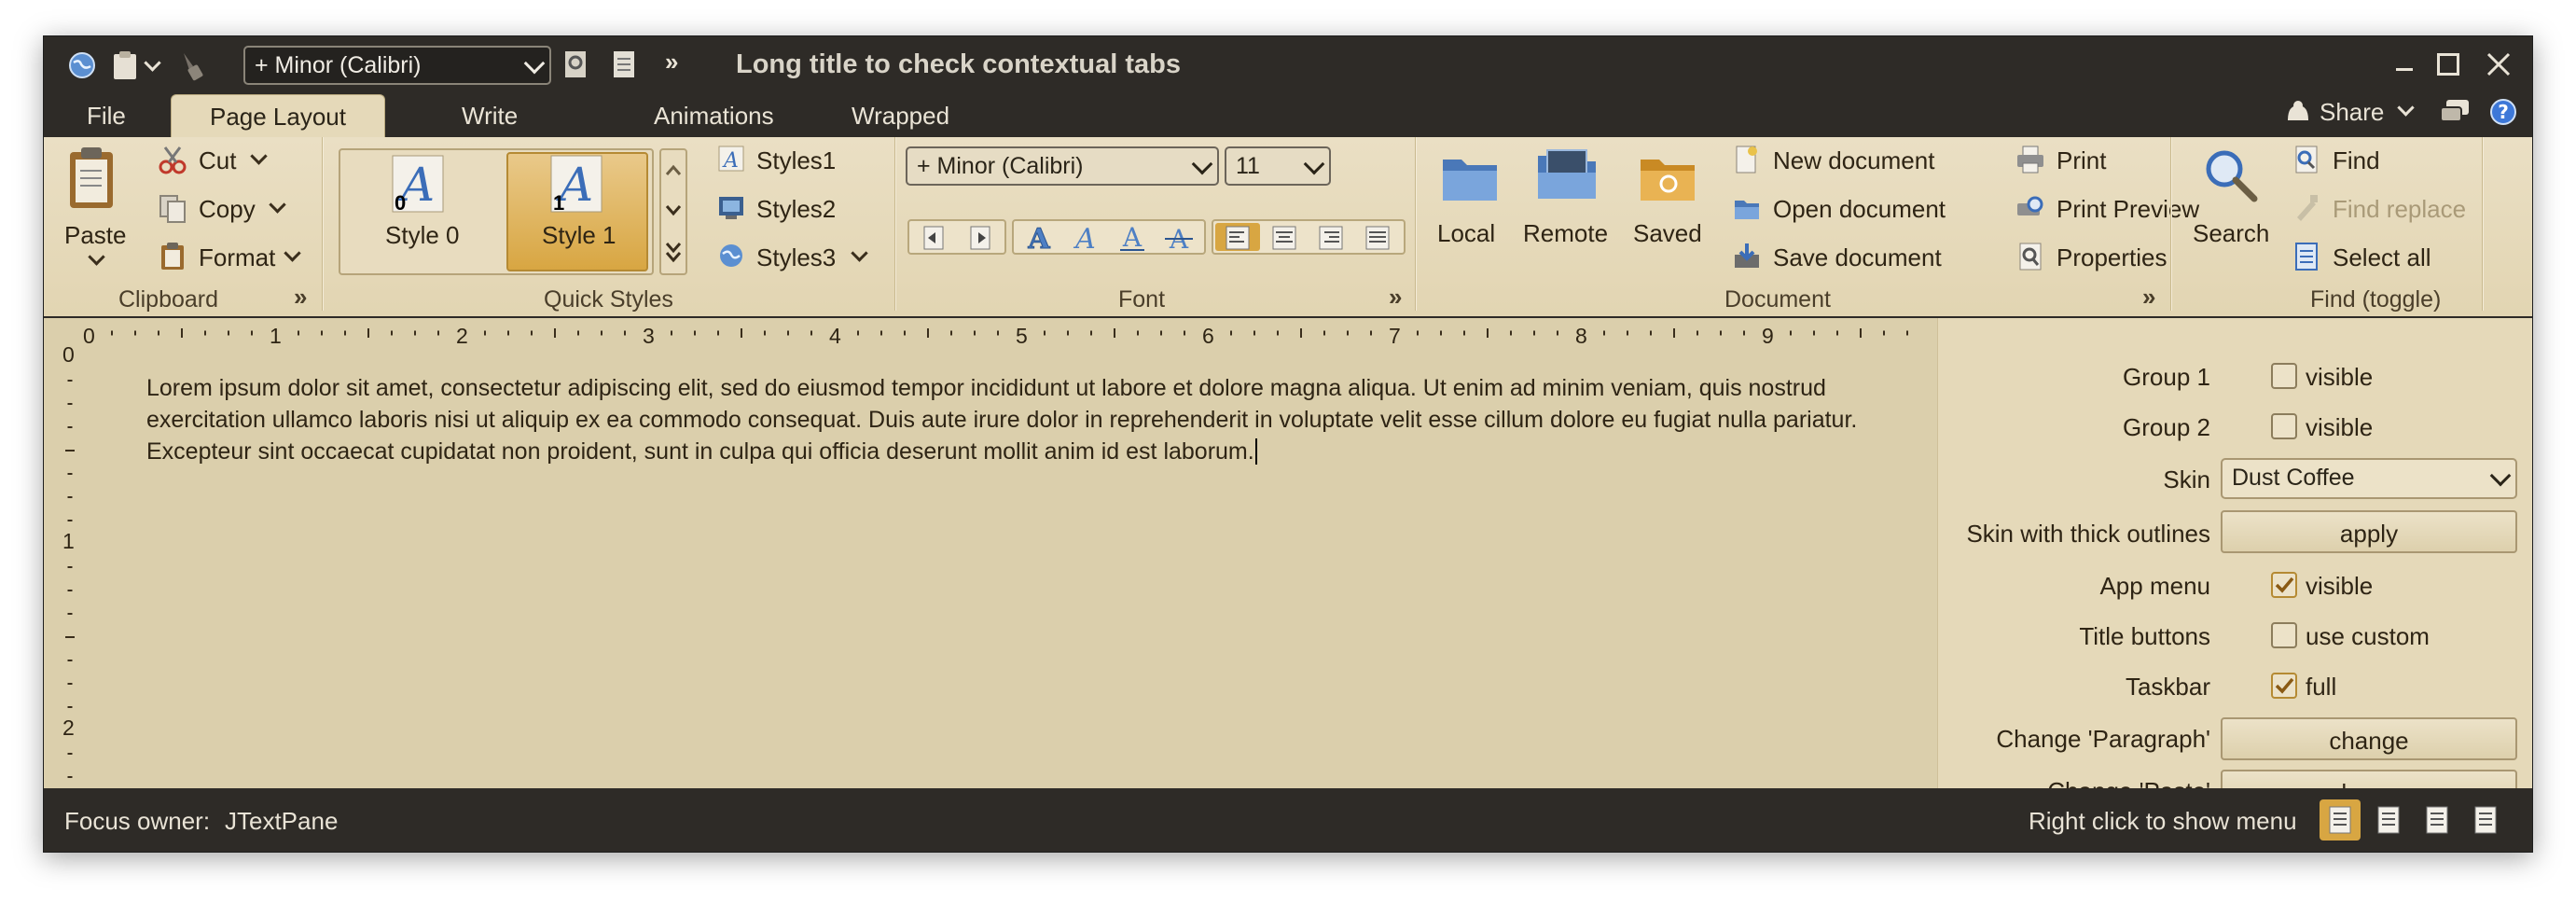  I want to click on styles3-icon, so click(731, 256).